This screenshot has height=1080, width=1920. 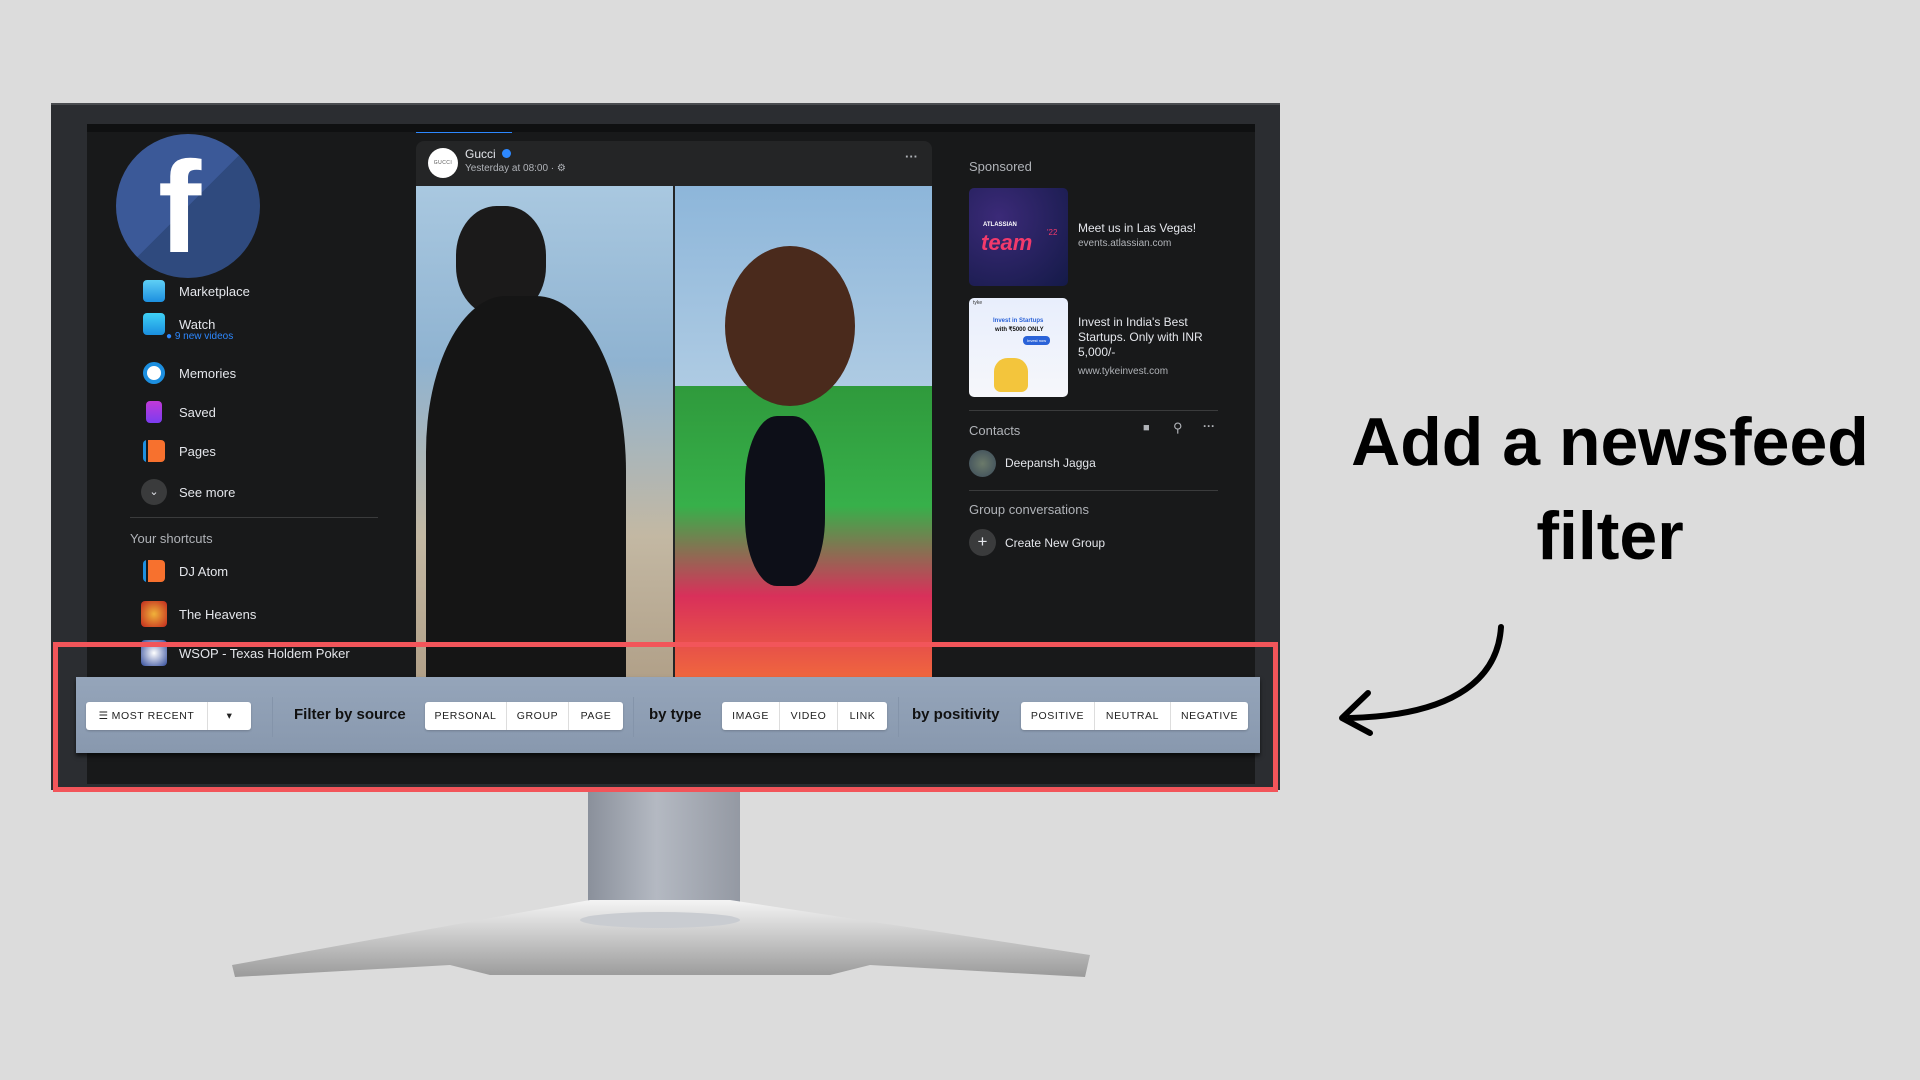 I want to click on watch-new-videos: ● 9 new videos, so click(x=200, y=336).